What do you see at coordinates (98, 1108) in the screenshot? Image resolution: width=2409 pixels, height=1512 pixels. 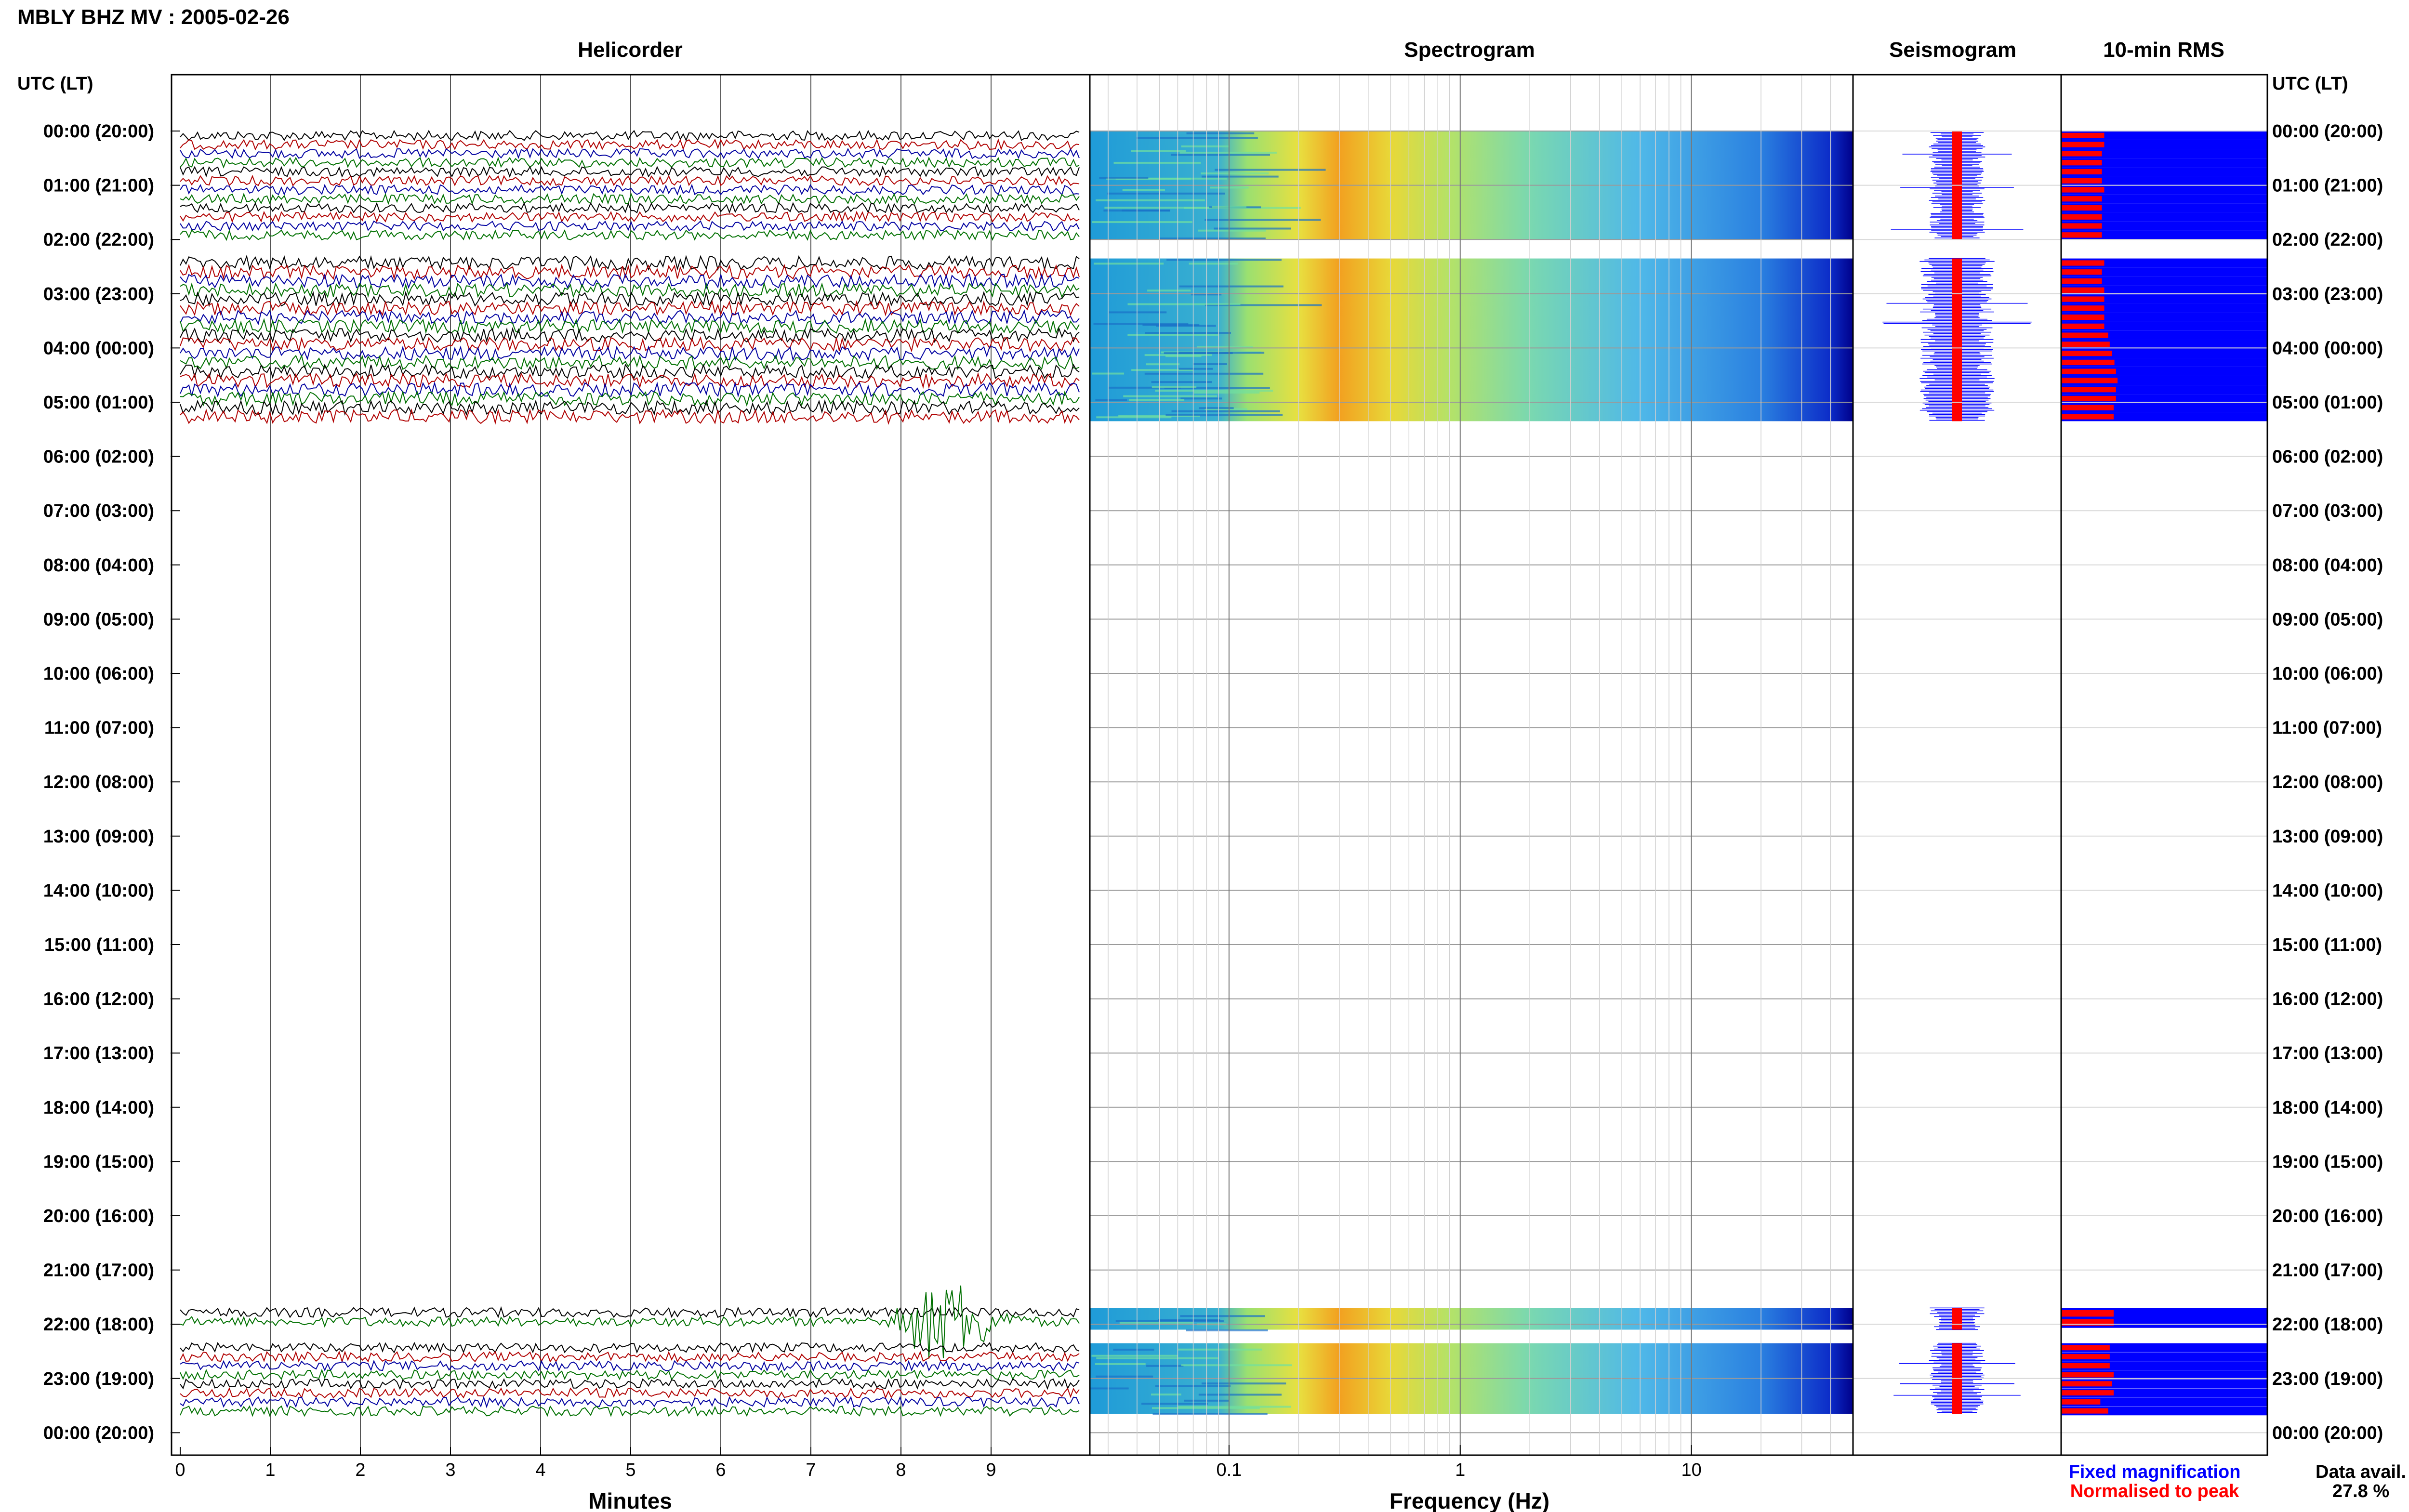 I see `hour-label-left: 18:00 (14:00)` at bounding box center [98, 1108].